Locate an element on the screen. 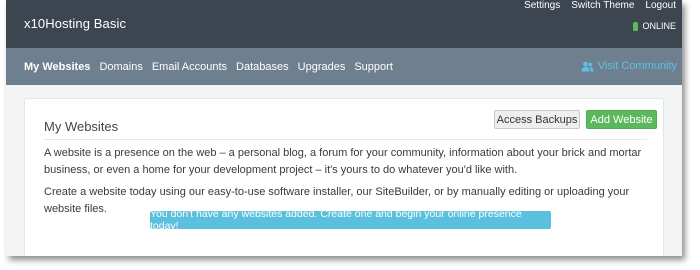  account-links: Settings Switch Theme Logout is located at coordinates (594, 5).